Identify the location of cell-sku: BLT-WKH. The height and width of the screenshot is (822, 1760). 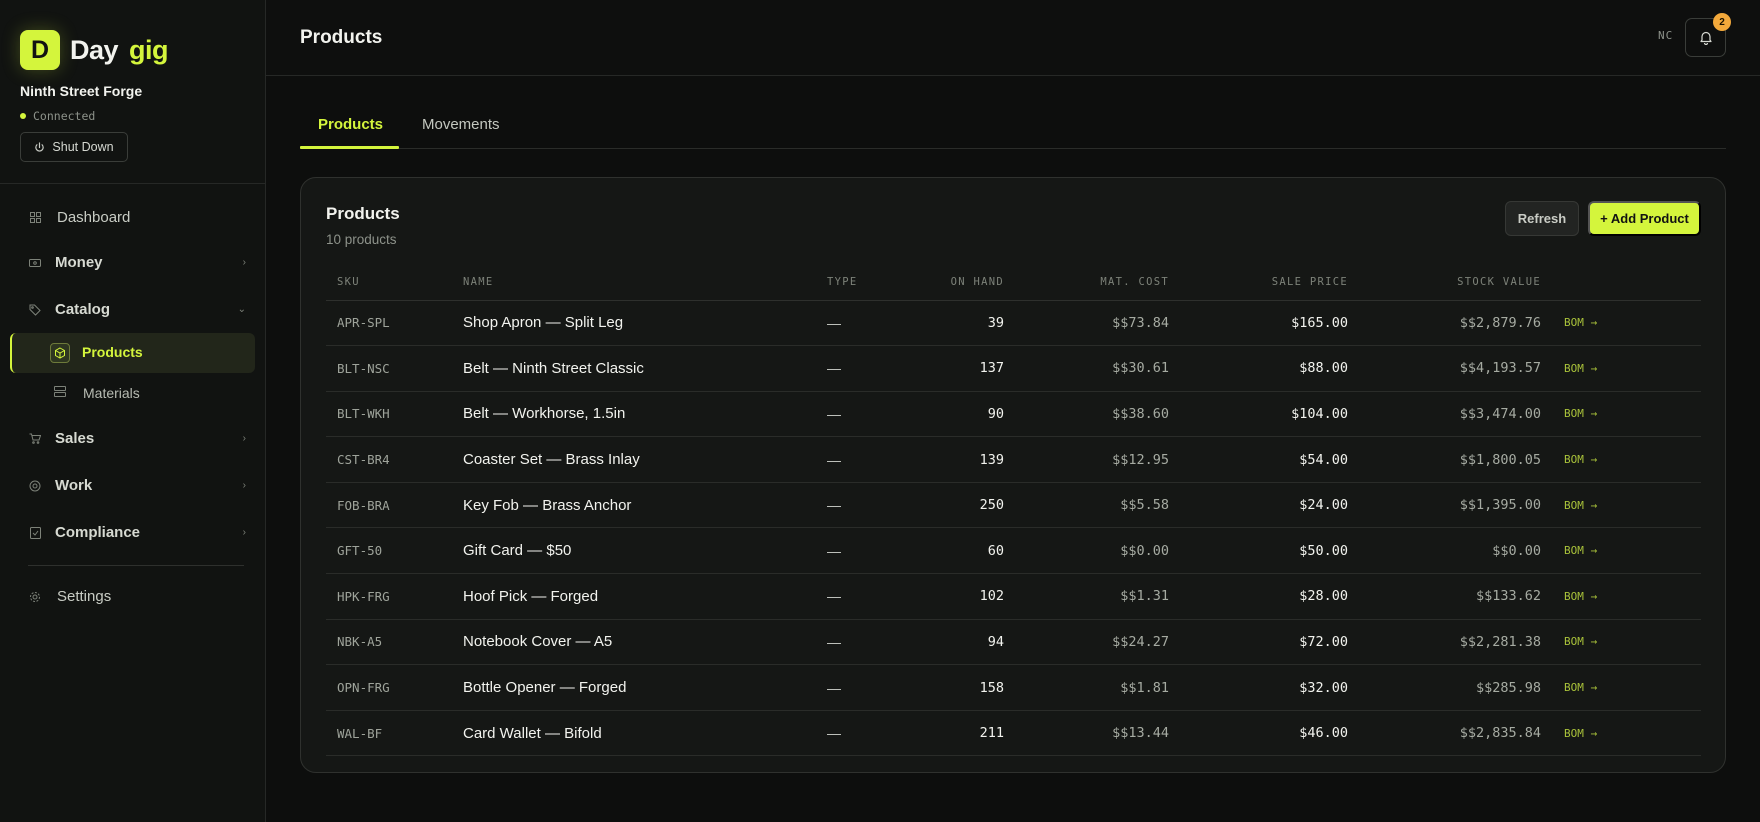
(394, 414).